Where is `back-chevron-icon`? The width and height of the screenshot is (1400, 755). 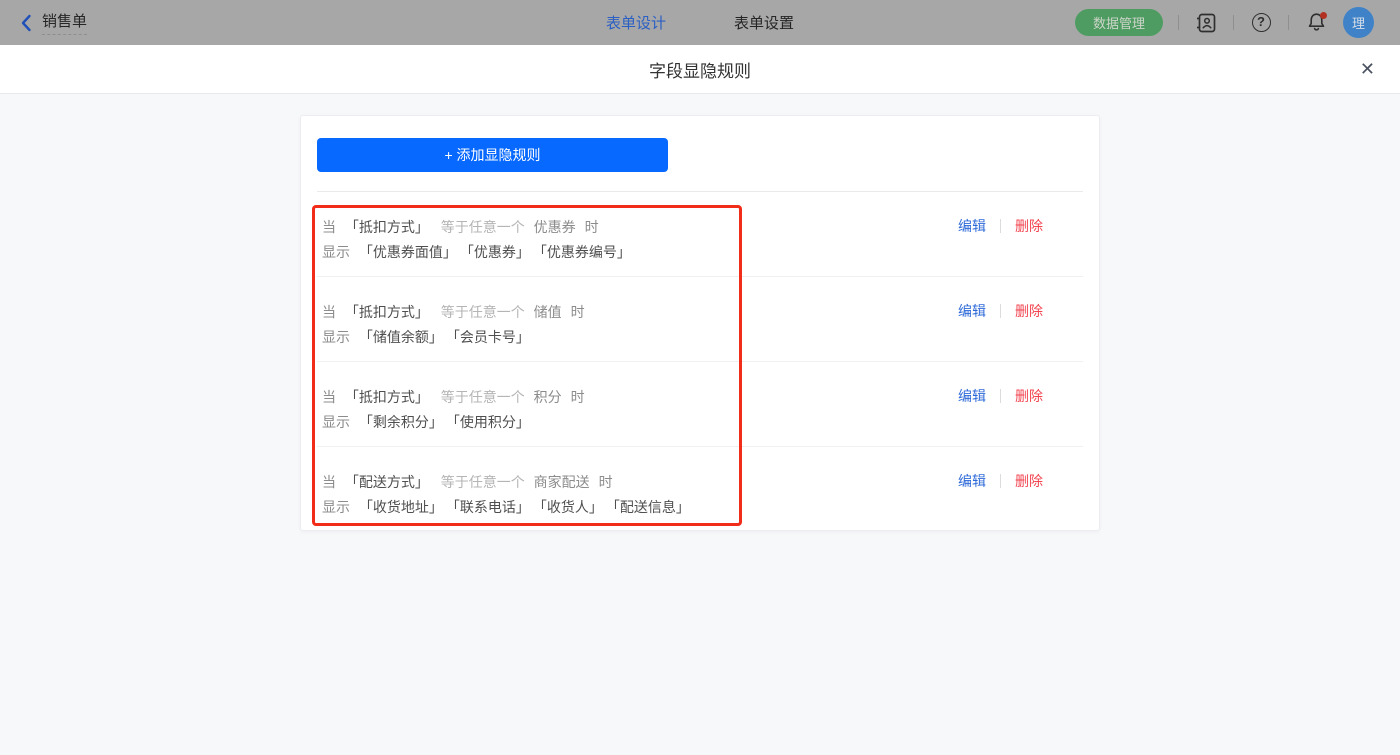
back-chevron-icon is located at coordinates (26, 23).